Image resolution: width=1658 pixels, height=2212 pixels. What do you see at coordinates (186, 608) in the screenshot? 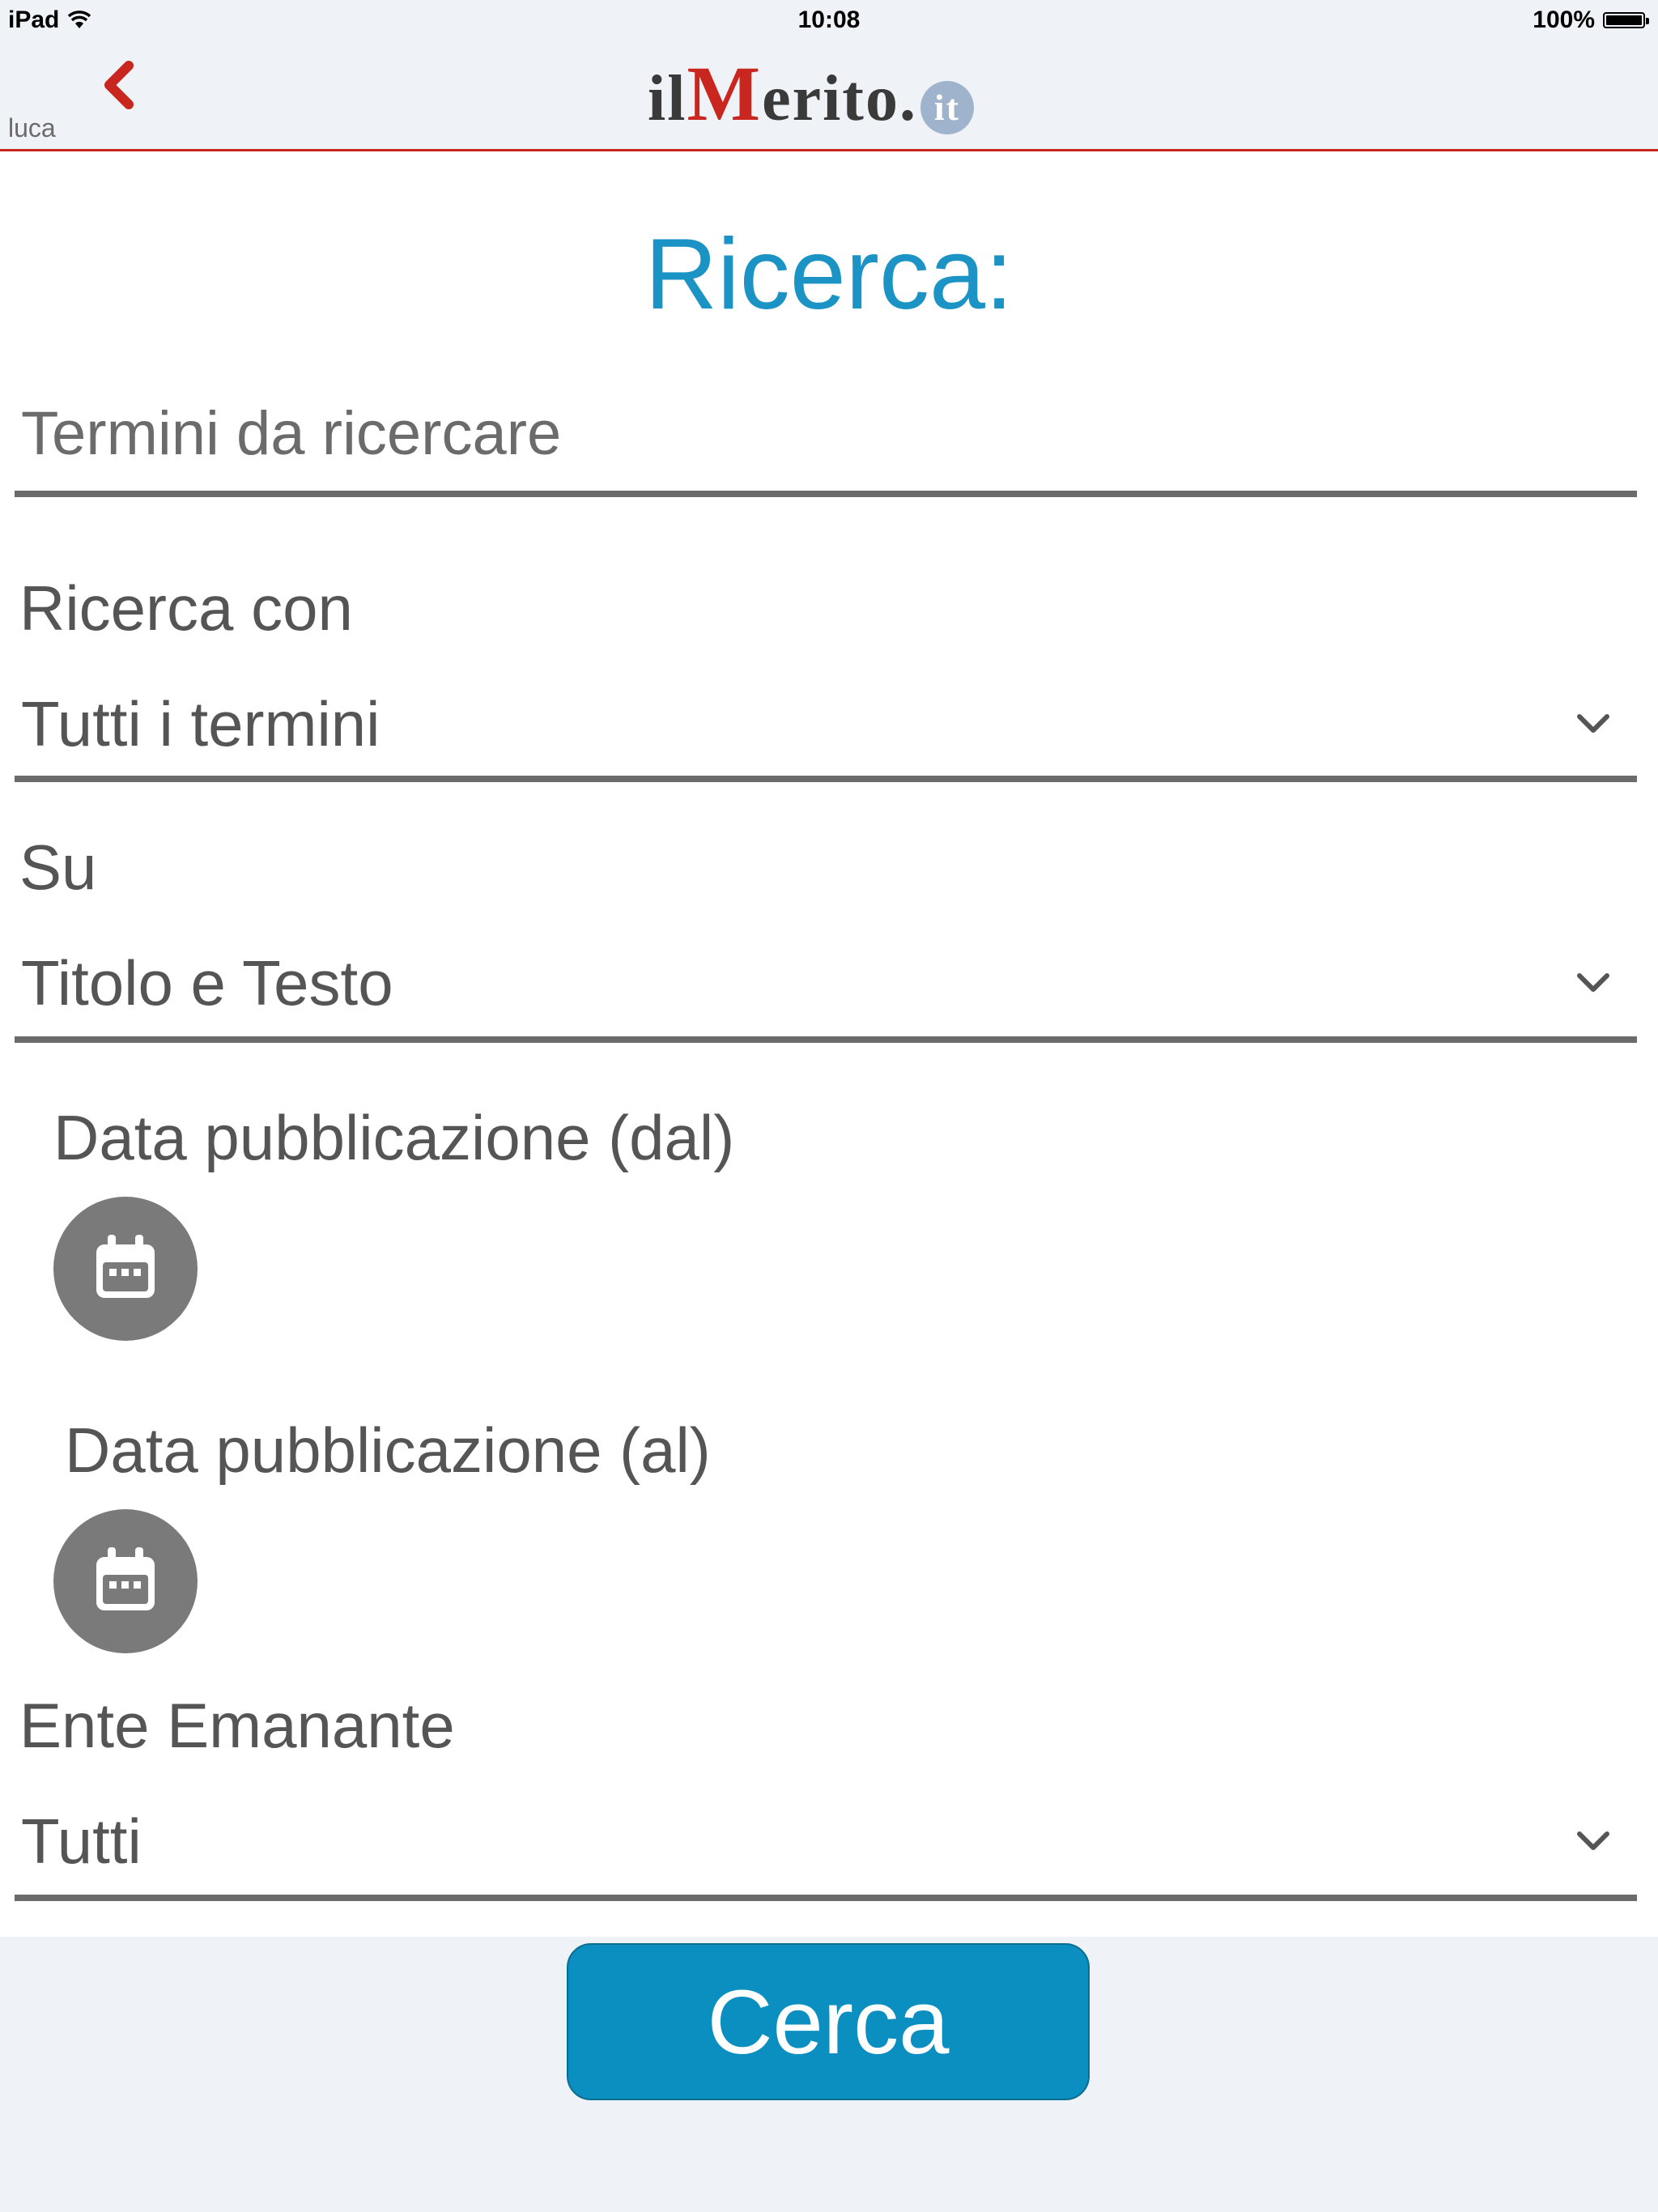
I see `ricerca-con-label: Ricerca con` at bounding box center [186, 608].